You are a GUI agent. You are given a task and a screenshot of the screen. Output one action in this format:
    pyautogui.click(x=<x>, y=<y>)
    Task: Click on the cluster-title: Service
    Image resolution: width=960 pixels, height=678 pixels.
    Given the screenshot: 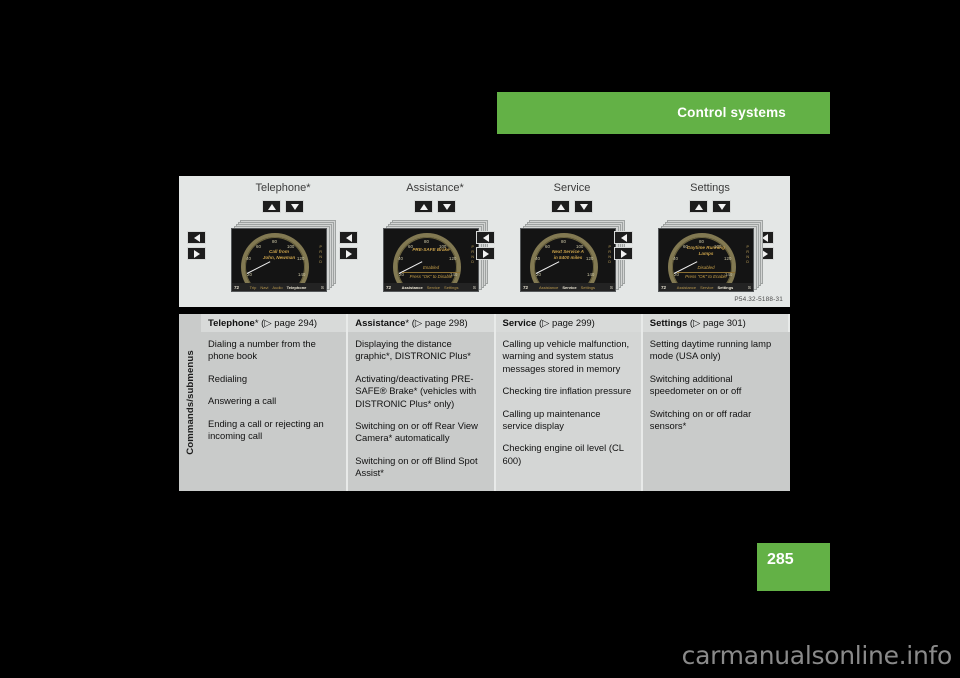 What is the action you would take?
    pyautogui.click(x=572, y=188)
    